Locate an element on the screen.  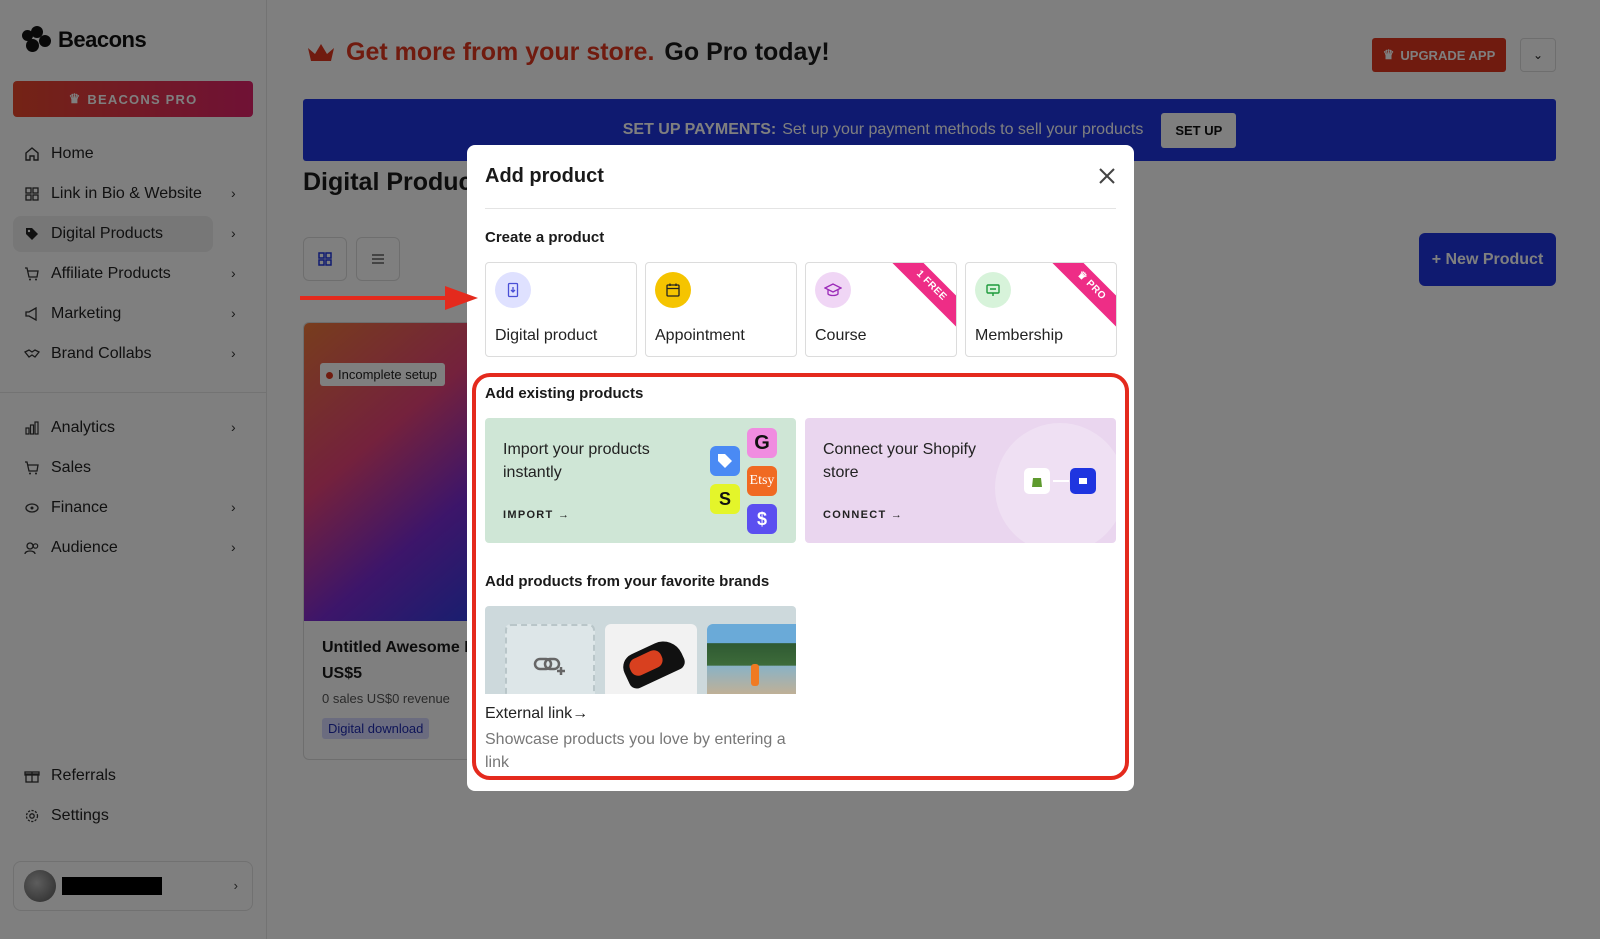
graduation-cap-icon is located at coordinates (833, 290).